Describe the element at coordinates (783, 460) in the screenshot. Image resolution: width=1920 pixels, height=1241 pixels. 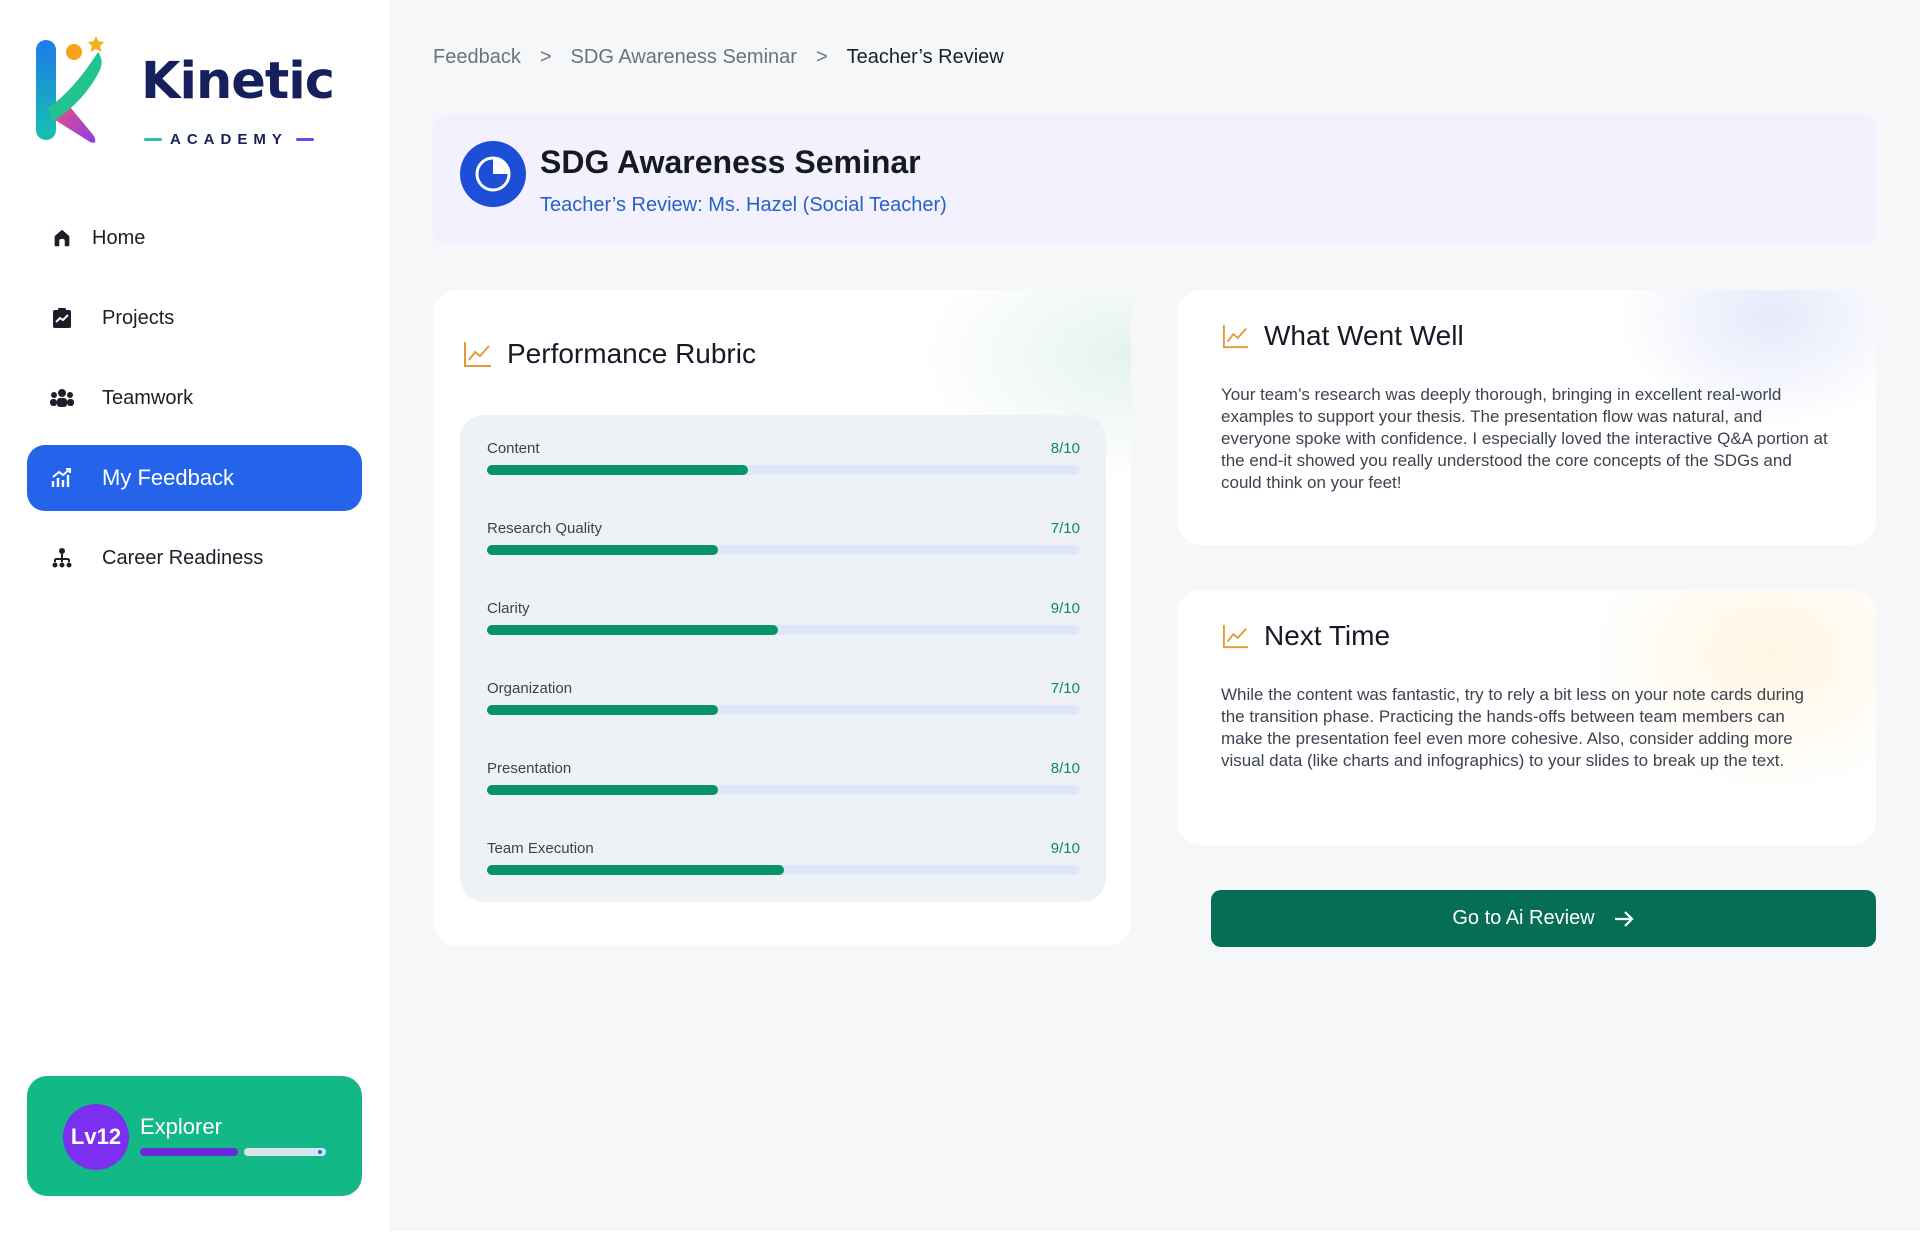
I see `rubric-row: Content 8/10` at that location.